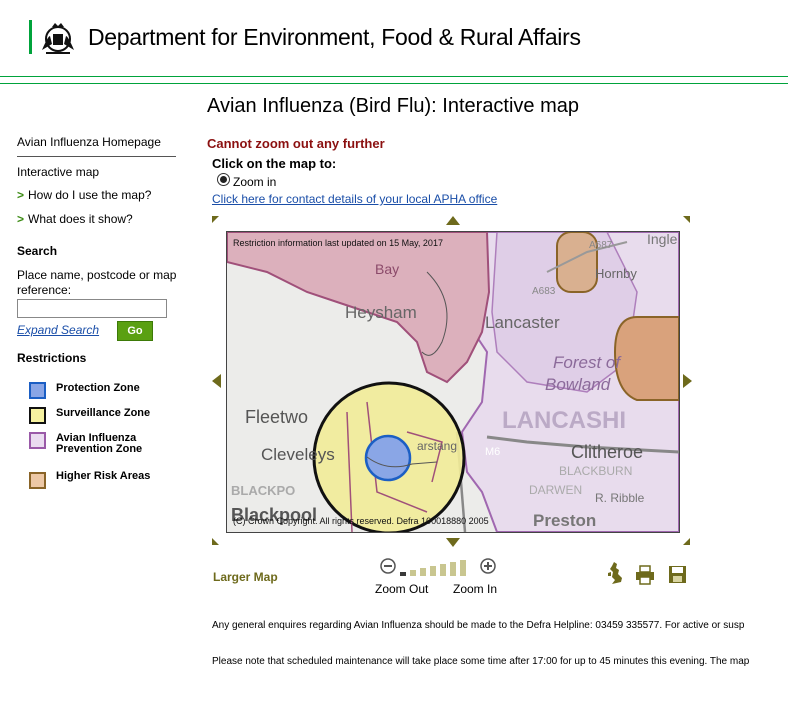 The image size is (788, 704). I want to click on pan-southeast-icon, so click(686, 541).